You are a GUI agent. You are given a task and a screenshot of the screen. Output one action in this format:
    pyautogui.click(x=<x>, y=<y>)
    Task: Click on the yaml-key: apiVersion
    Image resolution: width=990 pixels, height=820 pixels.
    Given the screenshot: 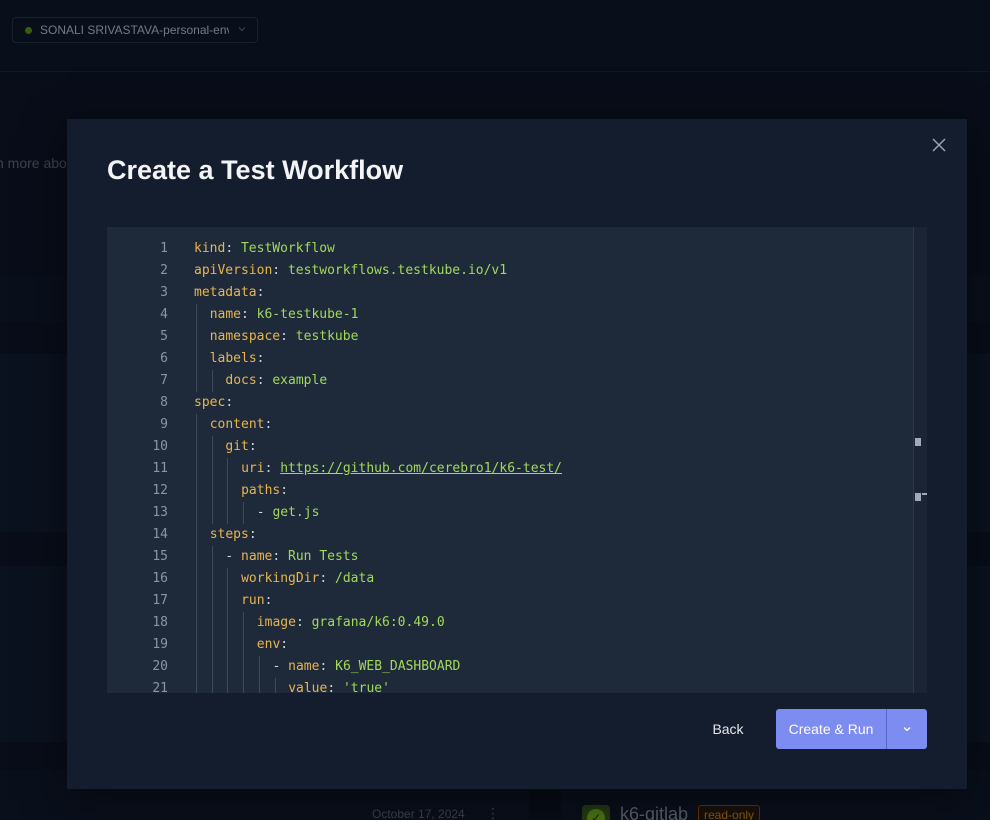 What is the action you would take?
    pyautogui.click(x=233, y=270)
    